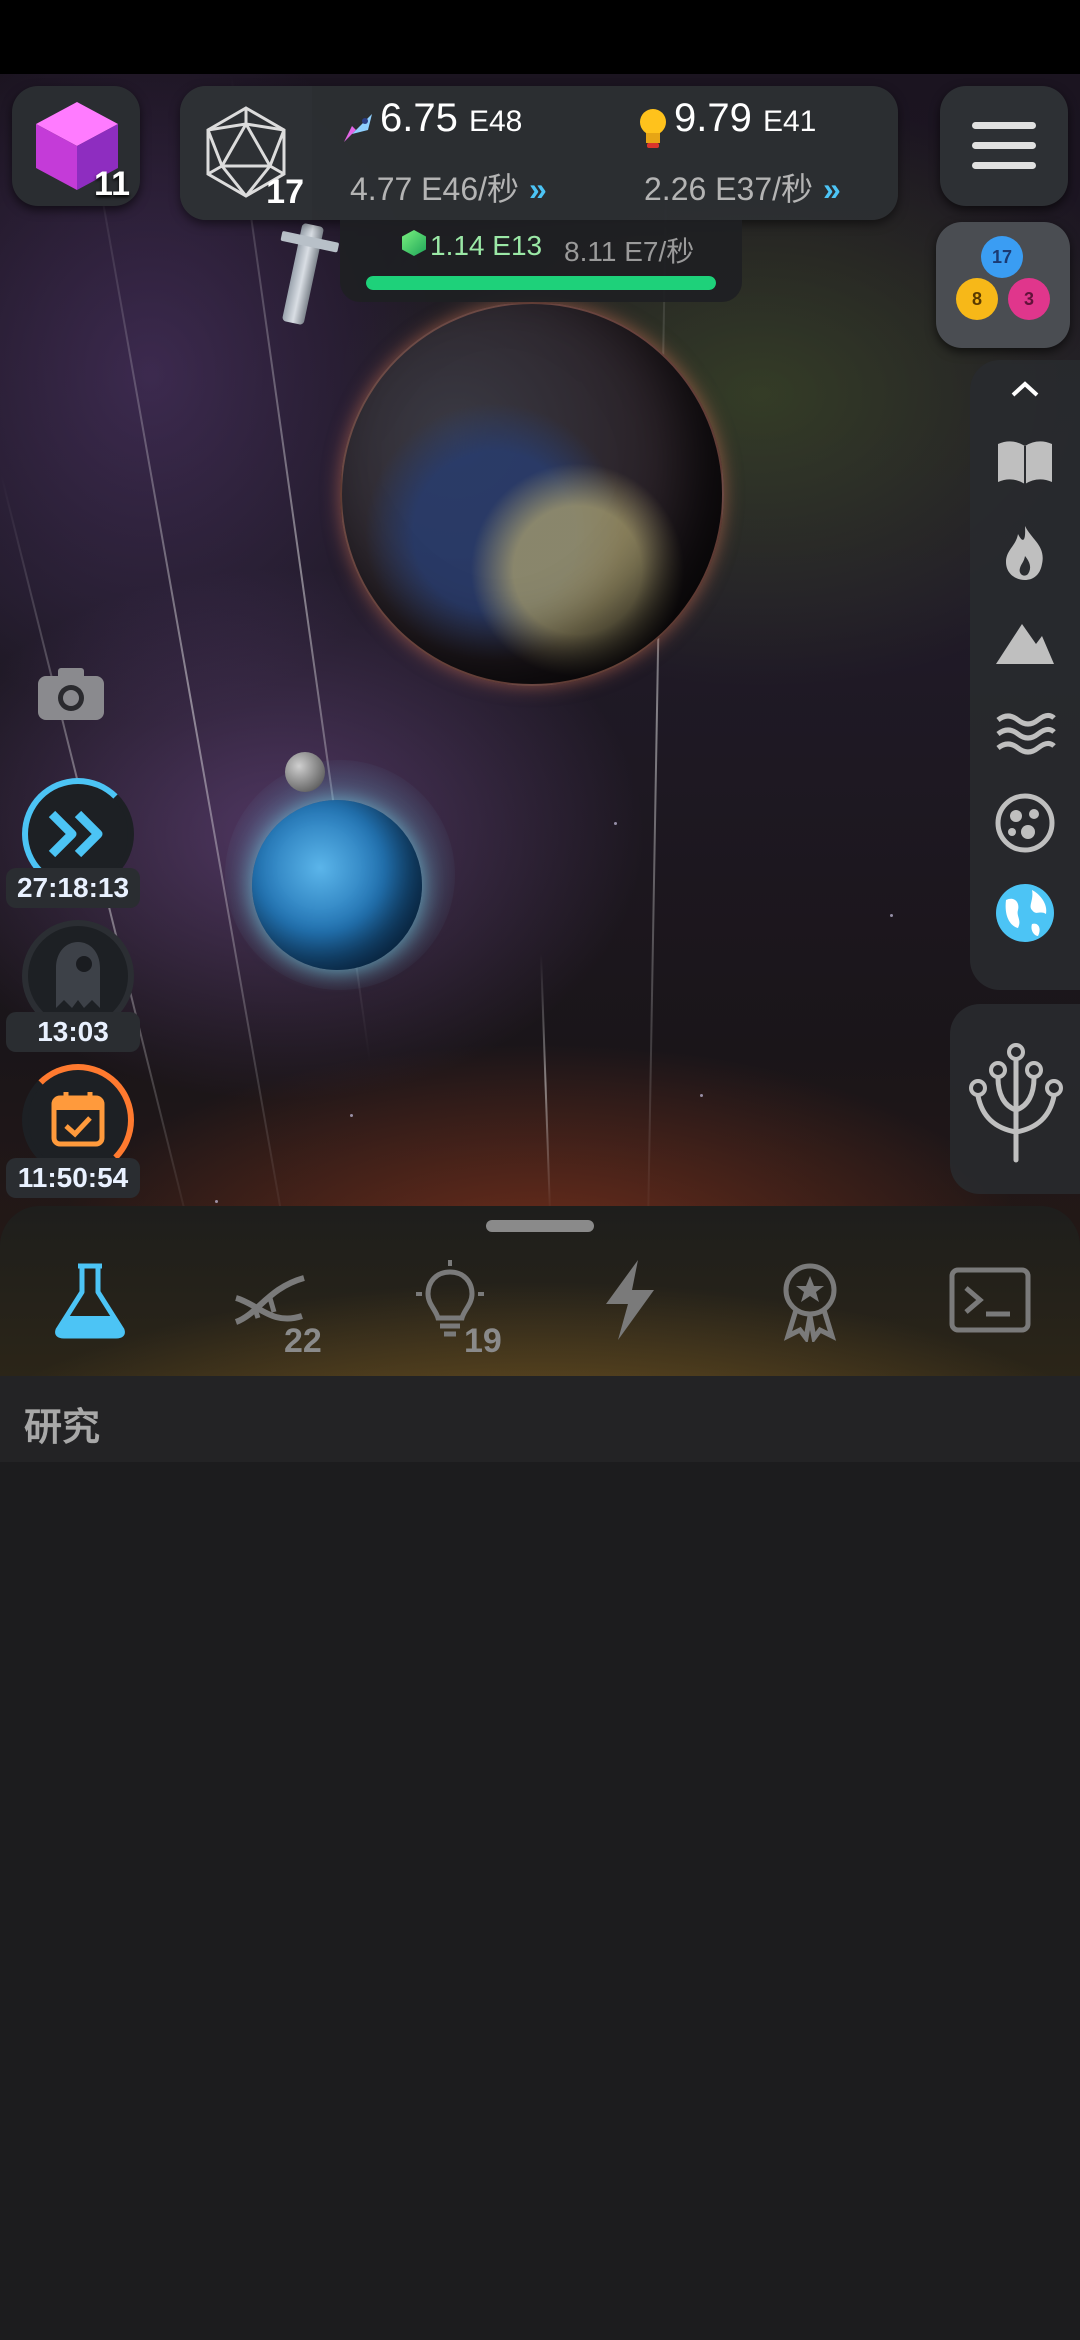  What do you see at coordinates (745, 118) in the screenshot?
I see `idea-value: 9.79 E41` at bounding box center [745, 118].